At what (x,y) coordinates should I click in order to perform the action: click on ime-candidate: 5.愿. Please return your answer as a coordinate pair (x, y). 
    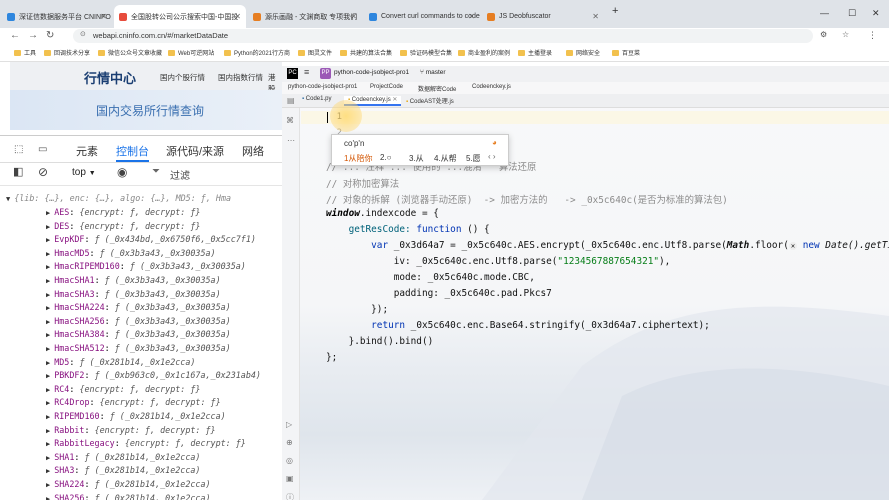
    Looking at the image, I should click on (473, 158).